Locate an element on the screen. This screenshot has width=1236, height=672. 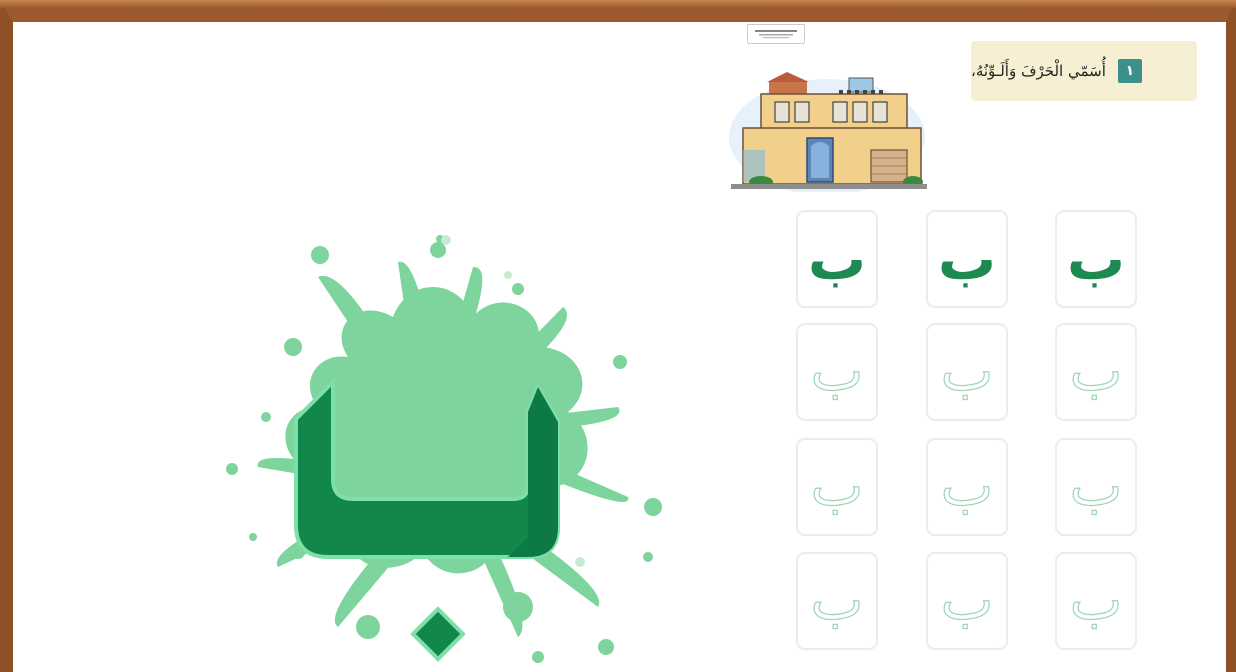
tile-solid-1: ب is located at coordinates (1096, 259).